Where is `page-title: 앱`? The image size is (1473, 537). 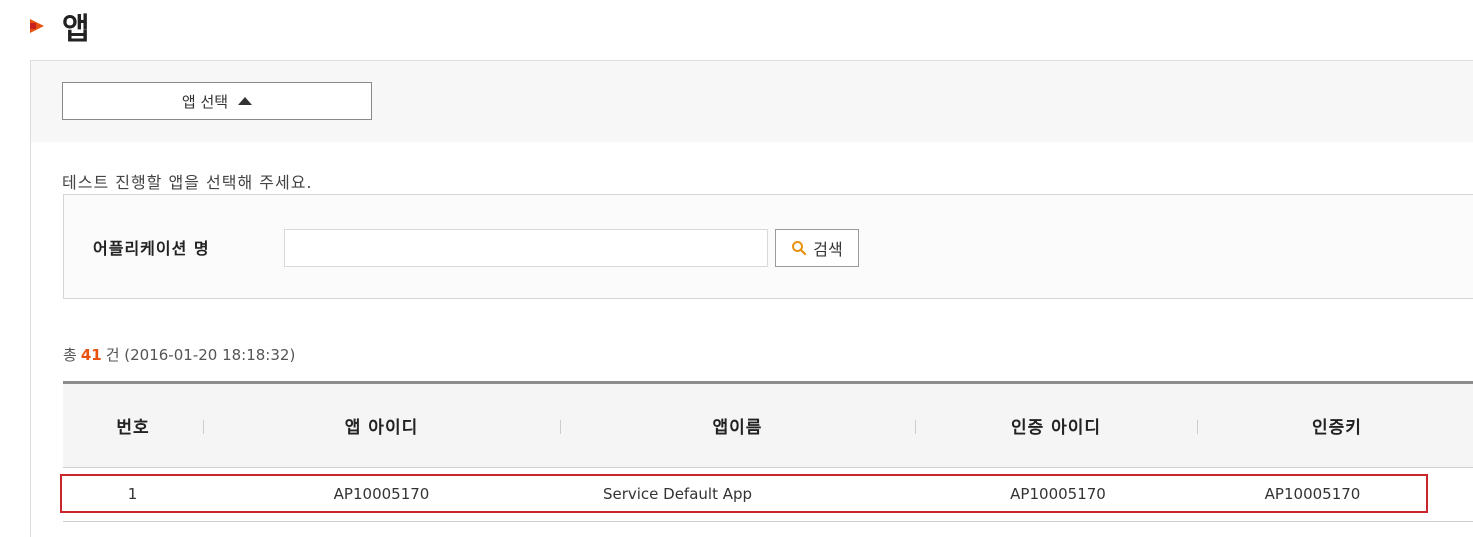
page-title: 앱 is located at coordinates (60, 26).